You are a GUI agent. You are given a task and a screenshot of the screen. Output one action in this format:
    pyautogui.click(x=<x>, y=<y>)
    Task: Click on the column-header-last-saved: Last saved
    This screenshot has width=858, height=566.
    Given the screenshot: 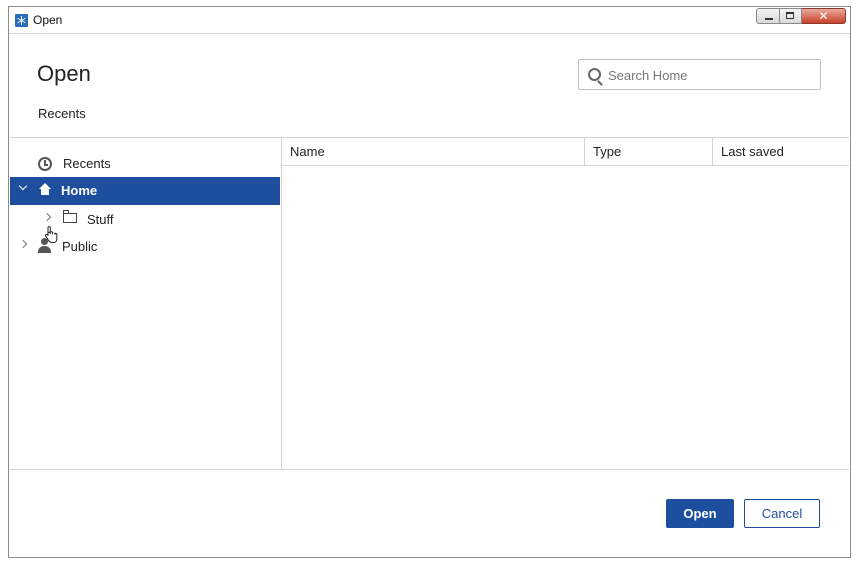 What is the action you would take?
    pyautogui.click(x=780, y=151)
    